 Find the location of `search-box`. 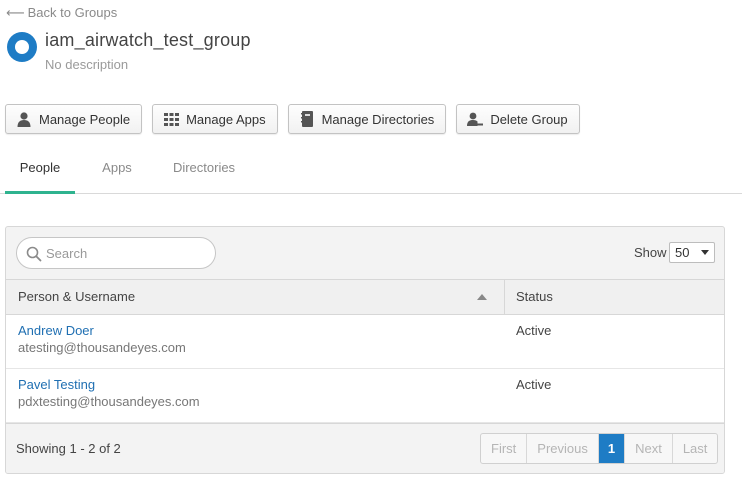

search-box is located at coordinates (116, 253).